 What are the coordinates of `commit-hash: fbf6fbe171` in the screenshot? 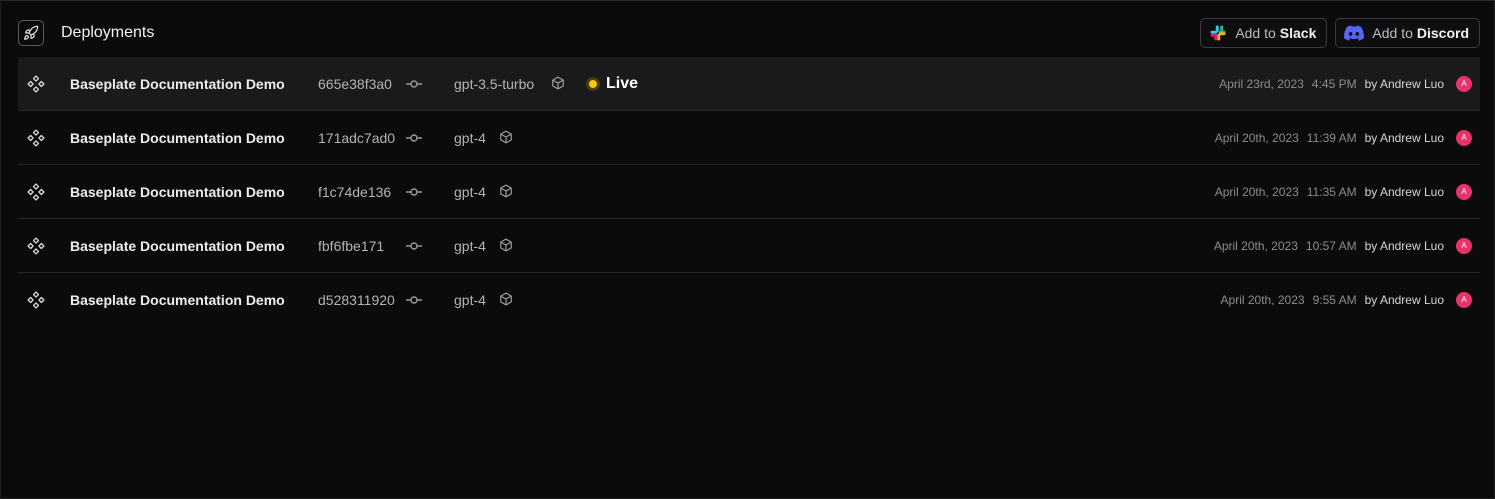 It's located at (351, 246).